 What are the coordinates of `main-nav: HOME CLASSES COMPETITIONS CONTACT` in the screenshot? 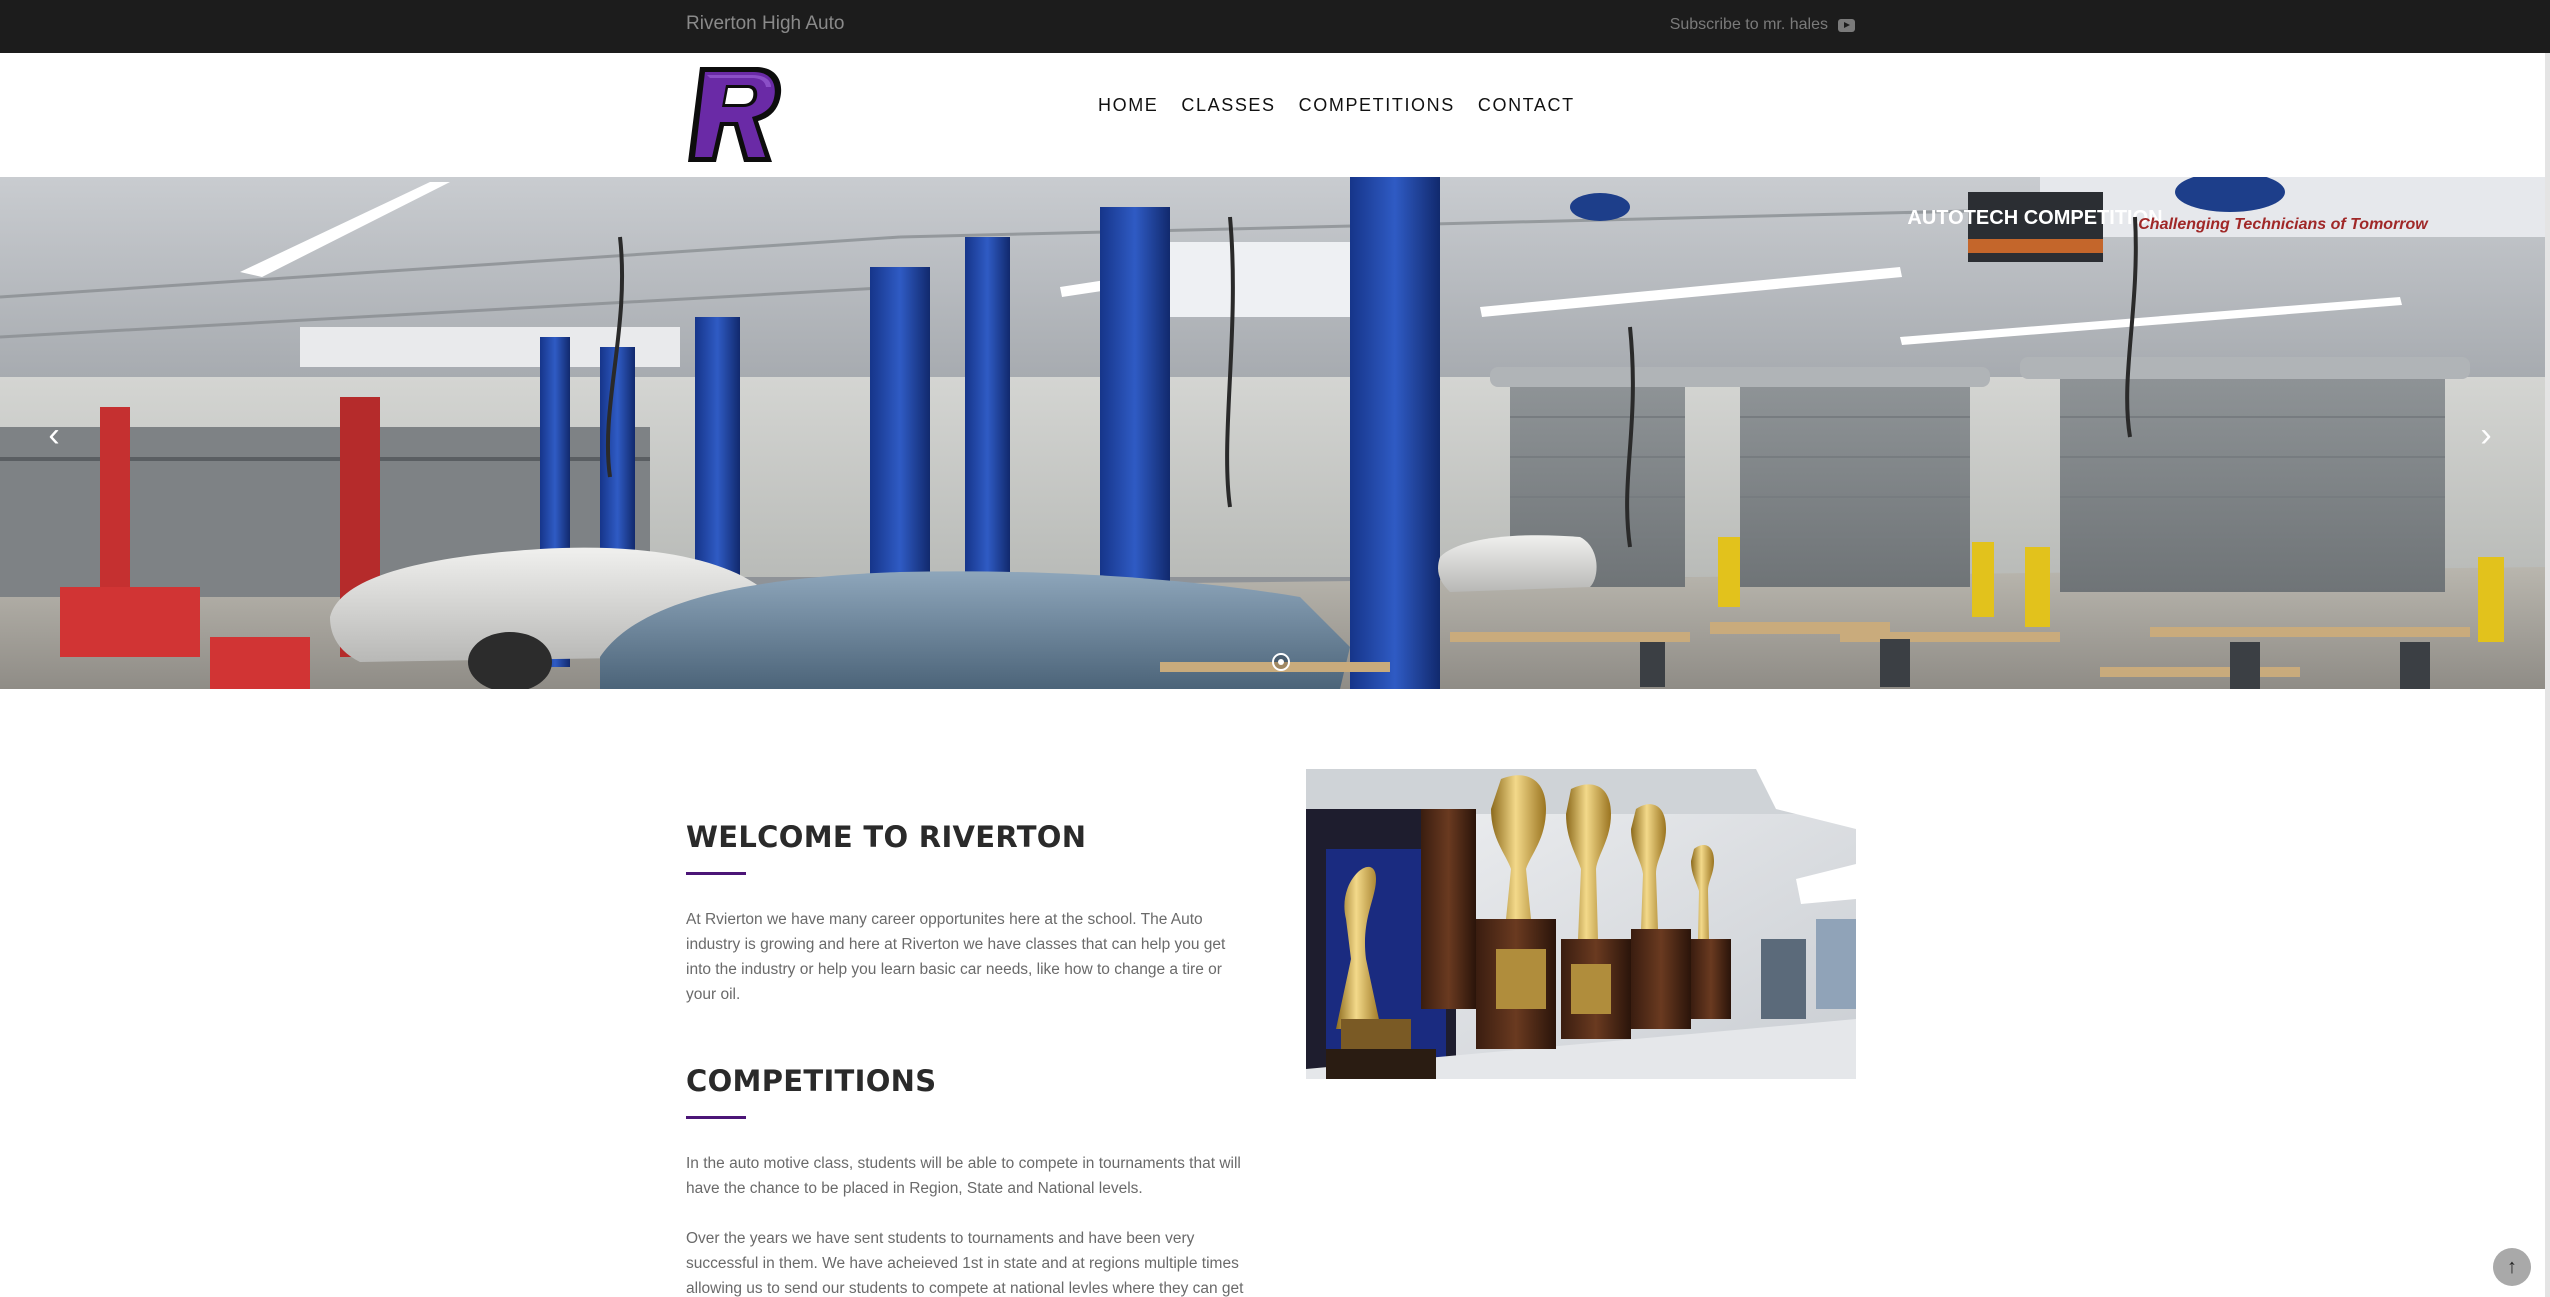 It's located at (1336, 105).